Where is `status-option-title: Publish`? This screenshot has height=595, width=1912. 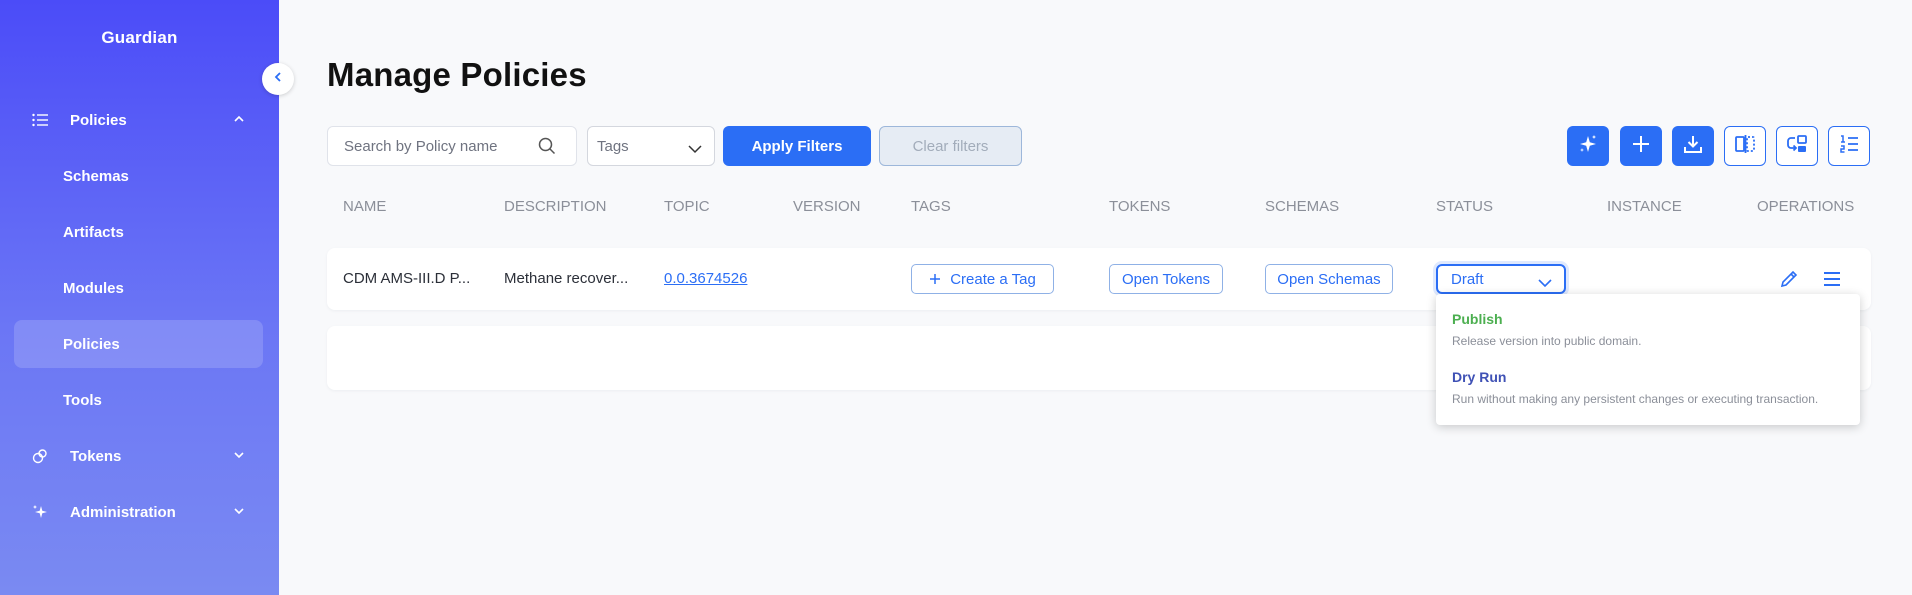
status-option-title: Publish is located at coordinates (1477, 319).